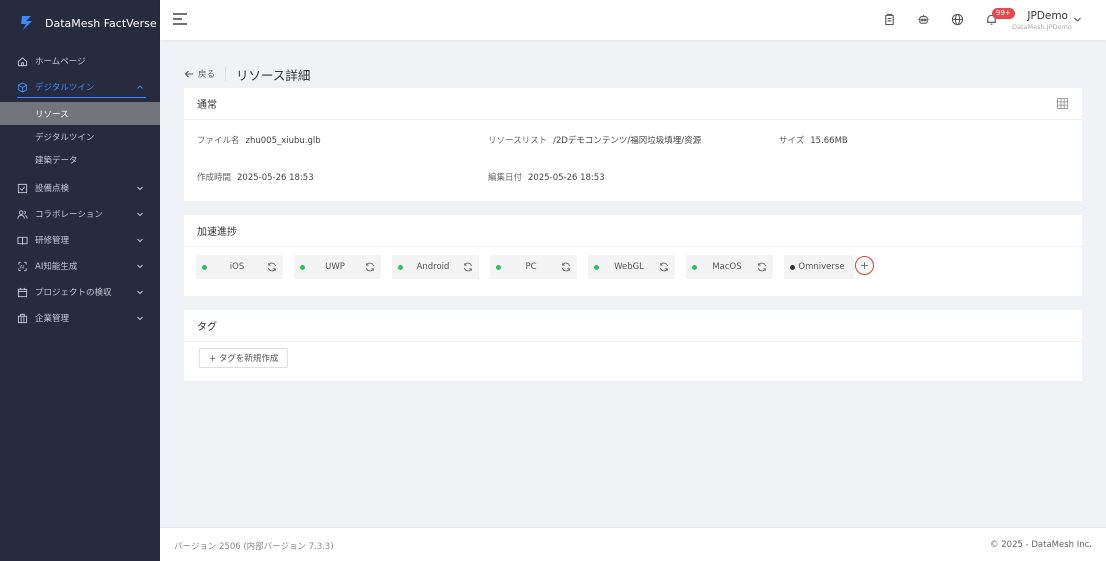  What do you see at coordinates (52, 241) in the screenshot?
I see `sidebar-item-label: 研修管理` at bounding box center [52, 241].